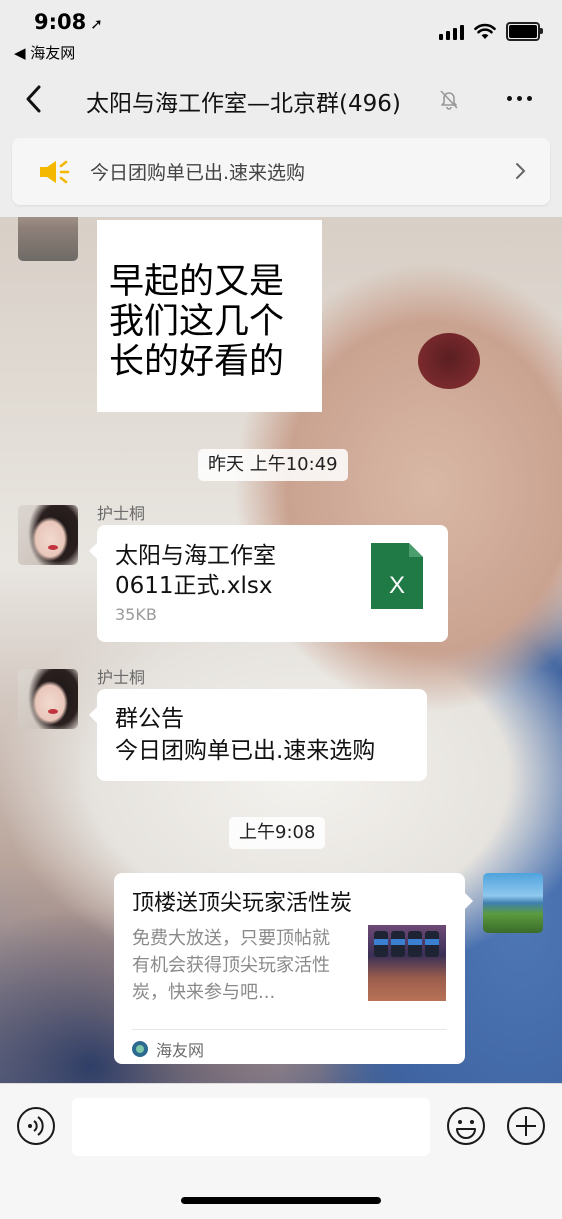 This screenshot has height=1219, width=562. What do you see at coordinates (242, 903) in the screenshot?
I see `link-card-title: 顶楼送顶尖玩家活性炭` at bounding box center [242, 903].